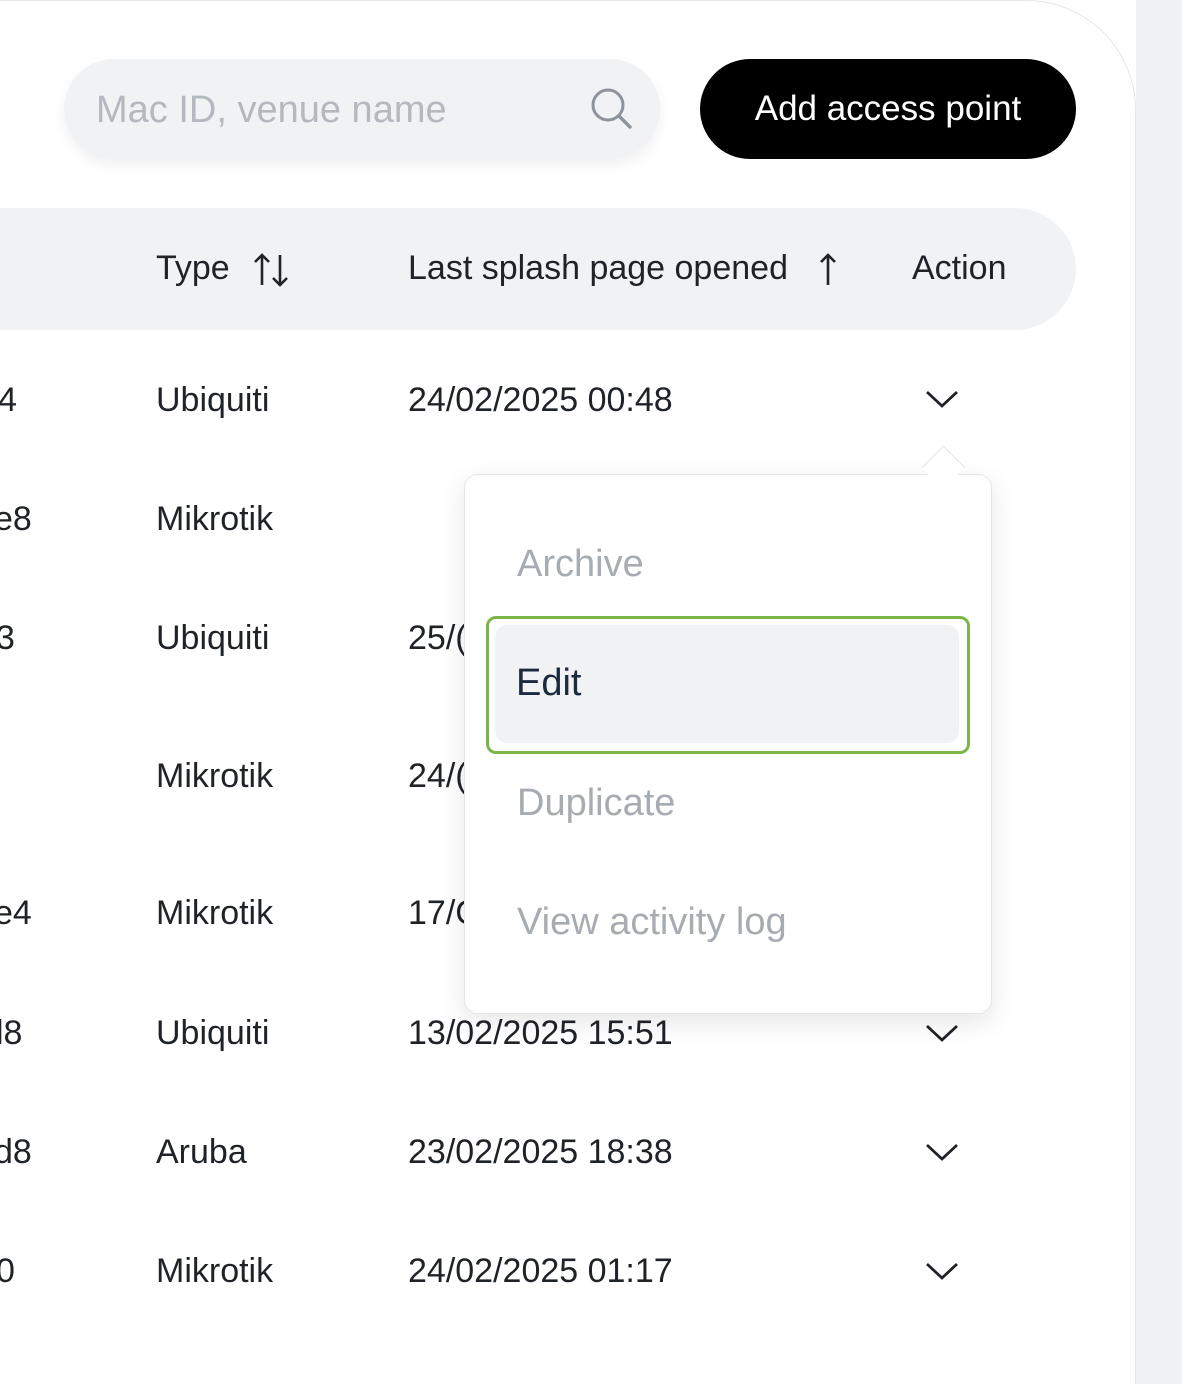 The height and width of the screenshot is (1384, 1200). What do you see at coordinates (540, 1271) in the screenshot?
I see `last-splash-cell: 24/02/2025 01:17` at bounding box center [540, 1271].